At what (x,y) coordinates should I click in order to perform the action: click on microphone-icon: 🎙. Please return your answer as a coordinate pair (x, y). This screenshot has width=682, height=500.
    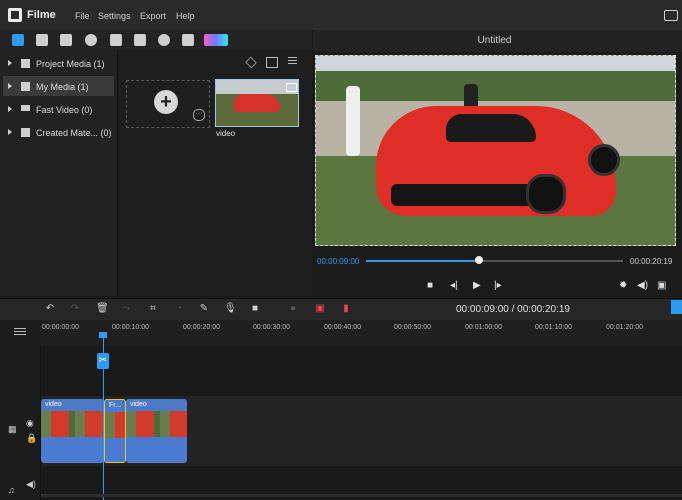
    Looking at the image, I should click on (230, 309).